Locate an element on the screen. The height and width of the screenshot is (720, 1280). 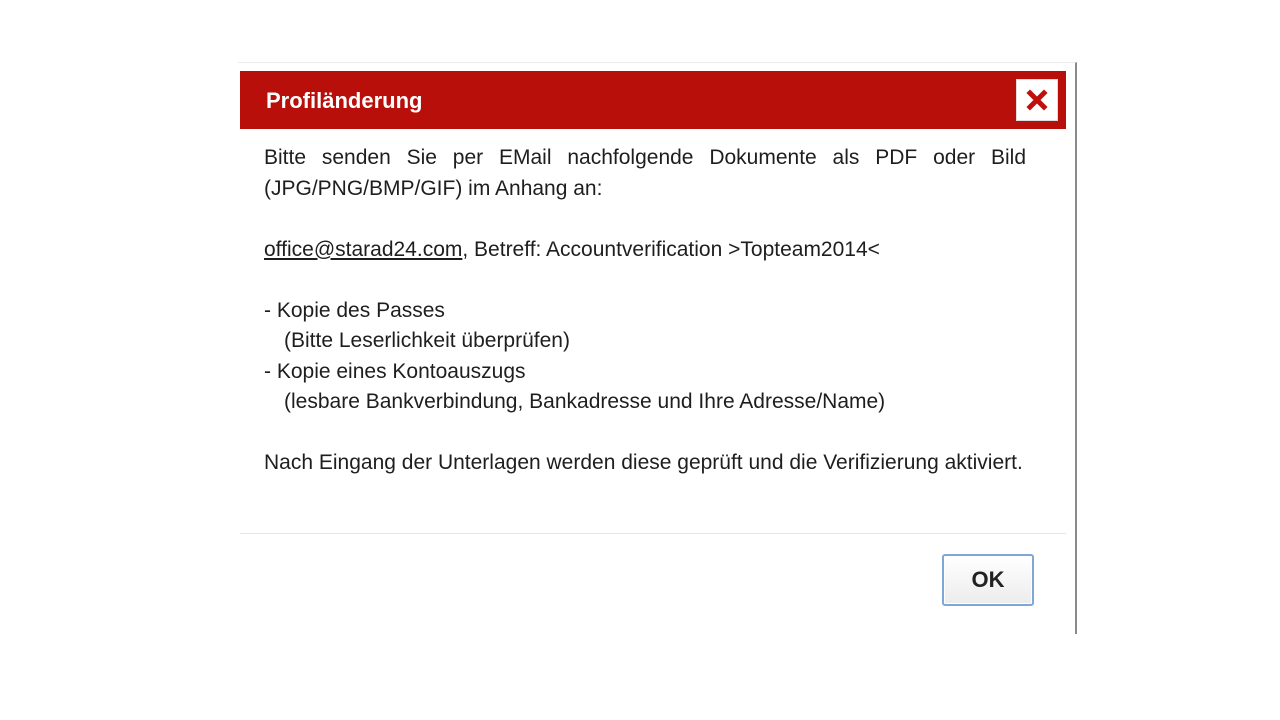
dialog-titlebar: Profiländerung is located at coordinates (653, 100).